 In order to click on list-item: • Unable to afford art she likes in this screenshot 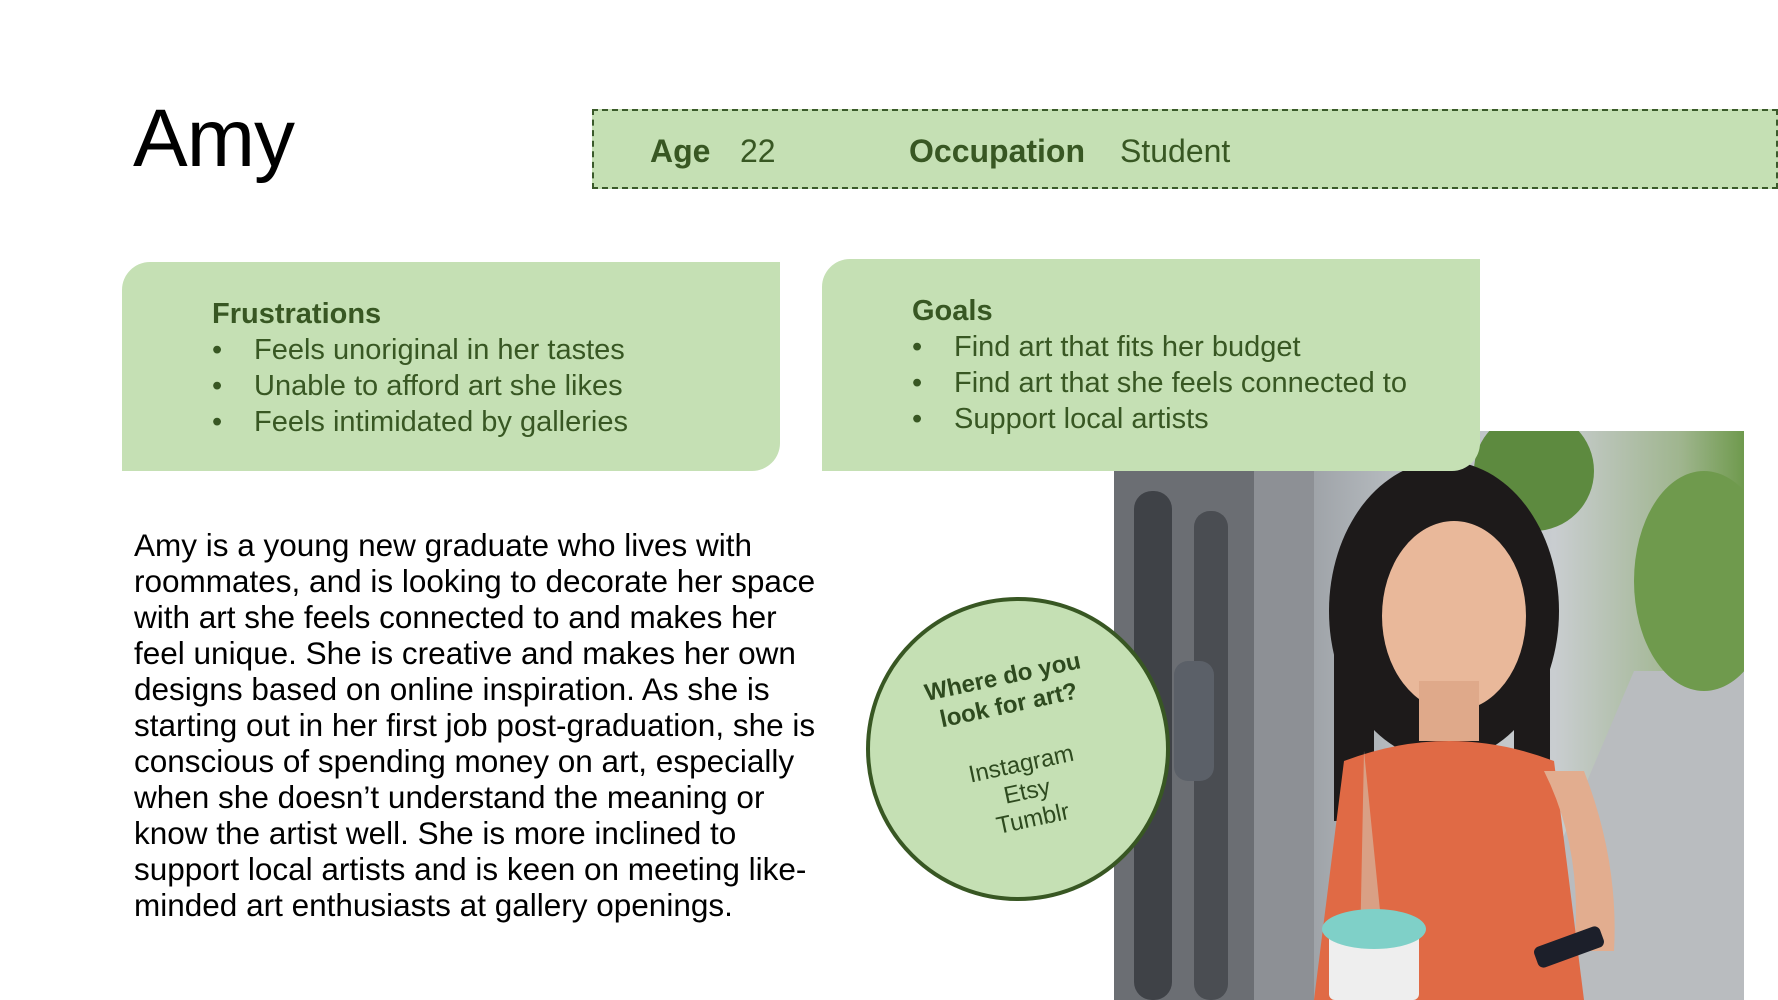, I will do `click(417, 386)`.